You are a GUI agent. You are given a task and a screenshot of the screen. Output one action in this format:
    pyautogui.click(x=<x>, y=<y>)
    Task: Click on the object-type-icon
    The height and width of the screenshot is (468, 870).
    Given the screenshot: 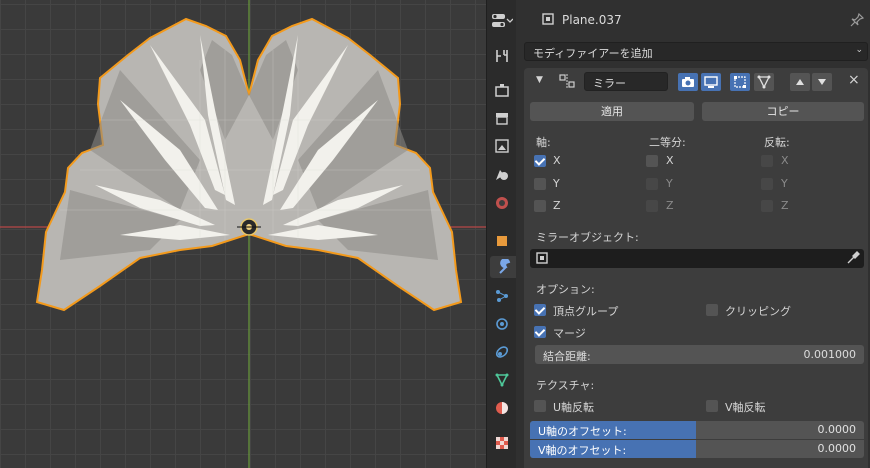 What is the action you would take?
    pyautogui.click(x=548, y=20)
    